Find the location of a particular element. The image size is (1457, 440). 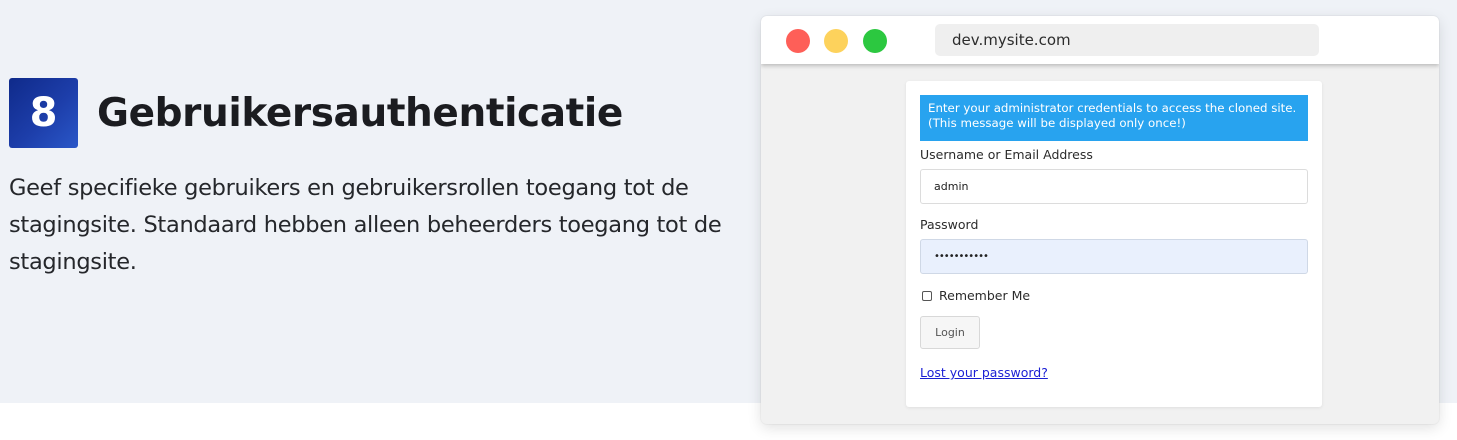

minimize-window-dot-icon is located at coordinates (836, 41).